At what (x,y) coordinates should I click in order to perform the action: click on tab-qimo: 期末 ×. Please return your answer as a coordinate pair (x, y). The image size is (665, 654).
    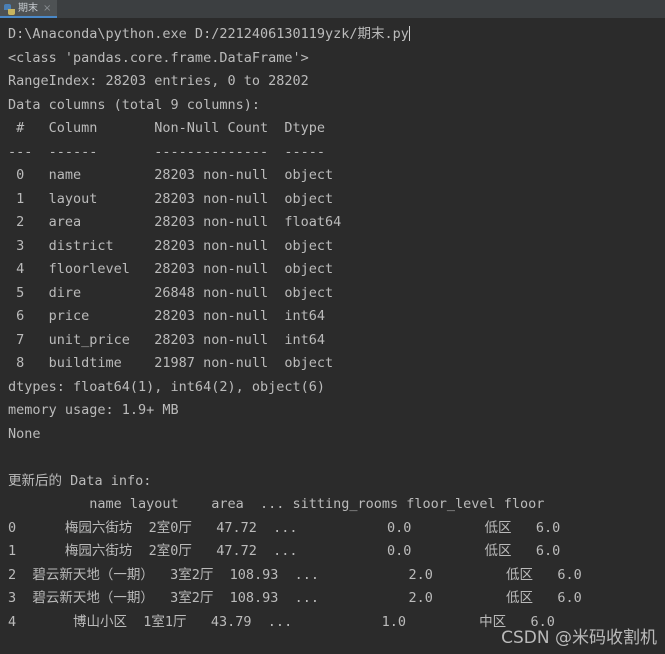
    Looking at the image, I should click on (29, 9).